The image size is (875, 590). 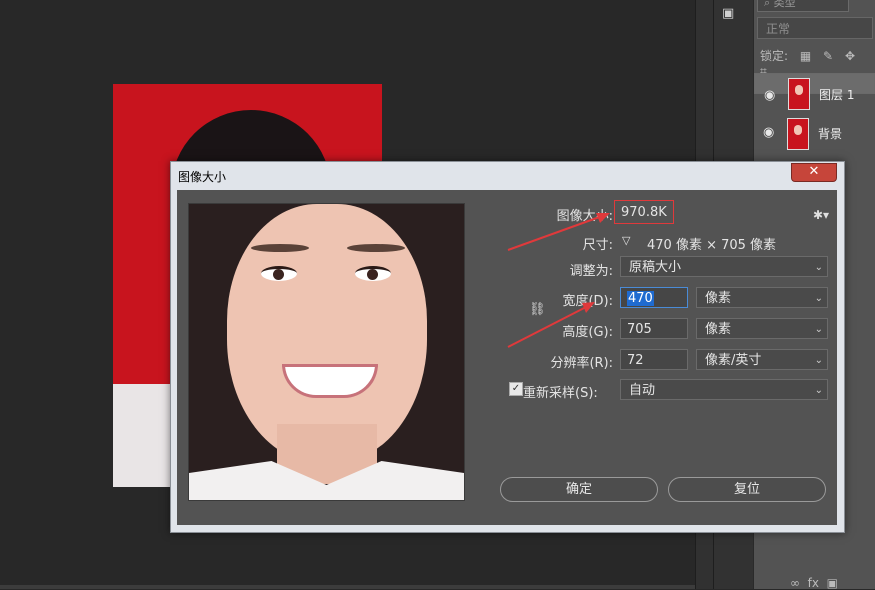 What do you see at coordinates (784, 4) in the screenshot?
I see `filter-label: 类型` at bounding box center [784, 4].